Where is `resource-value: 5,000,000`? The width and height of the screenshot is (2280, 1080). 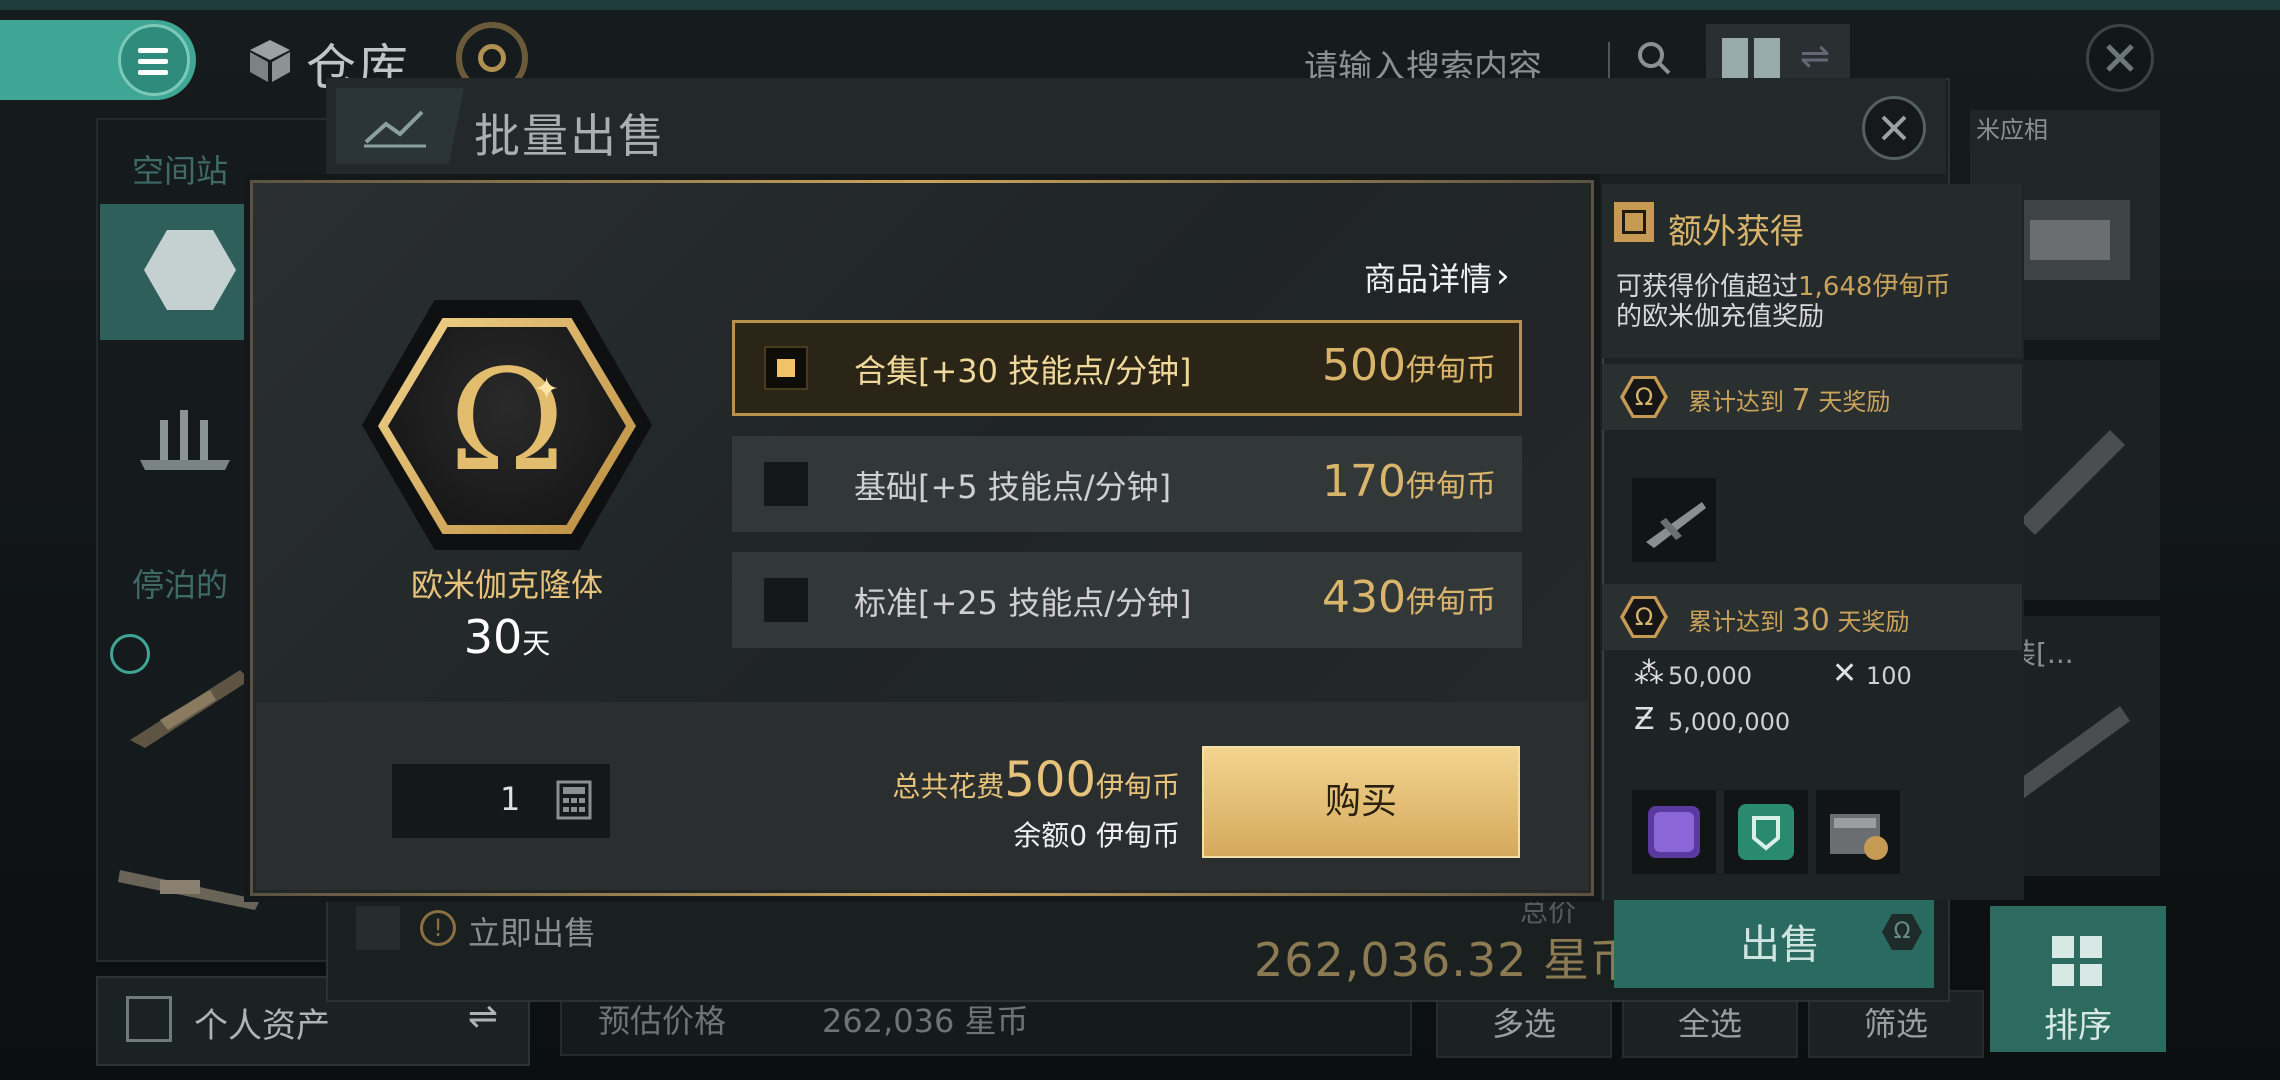 resource-value: 5,000,000 is located at coordinates (1729, 722).